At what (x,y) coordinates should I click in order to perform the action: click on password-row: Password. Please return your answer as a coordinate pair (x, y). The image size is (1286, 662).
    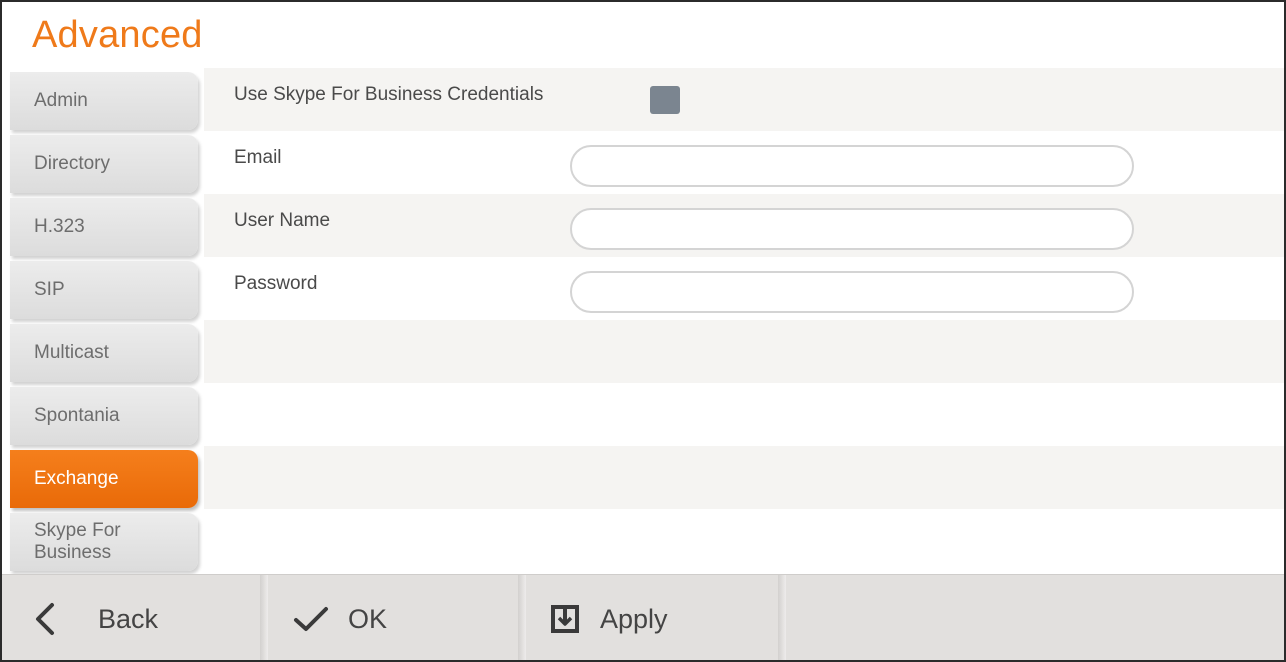
    Looking at the image, I should click on (744, 288).